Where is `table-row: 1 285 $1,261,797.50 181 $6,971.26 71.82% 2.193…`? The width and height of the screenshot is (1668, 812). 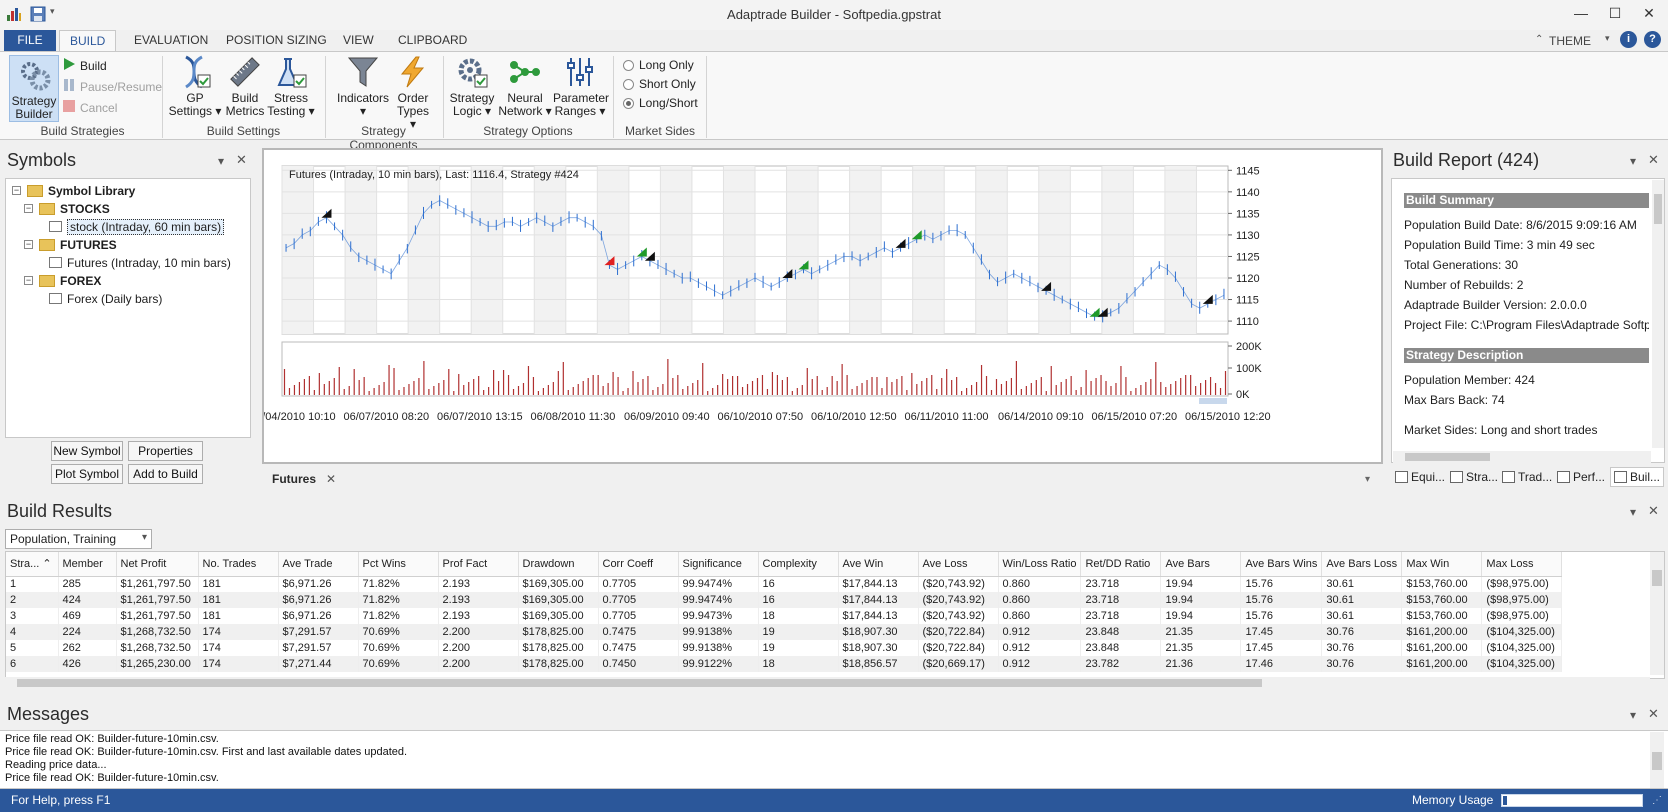 table-row: 1 285 $1,261,797.50 181 $6,971.26 71.82% 2.193… is located at coordinates (784, 584).